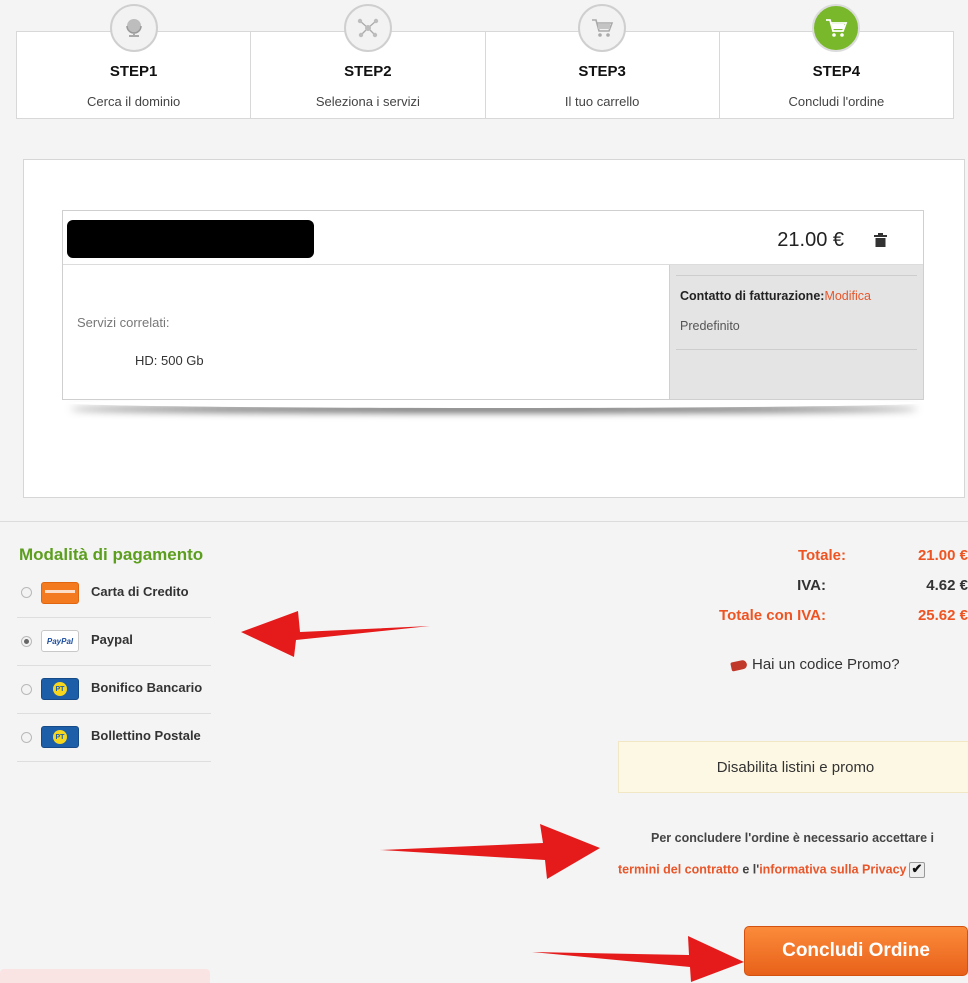 This screenshot has width=968, height=983. Describe the element at coordinates (490, 851) in the screenshot. I see `arrow-right-terms` at that location.